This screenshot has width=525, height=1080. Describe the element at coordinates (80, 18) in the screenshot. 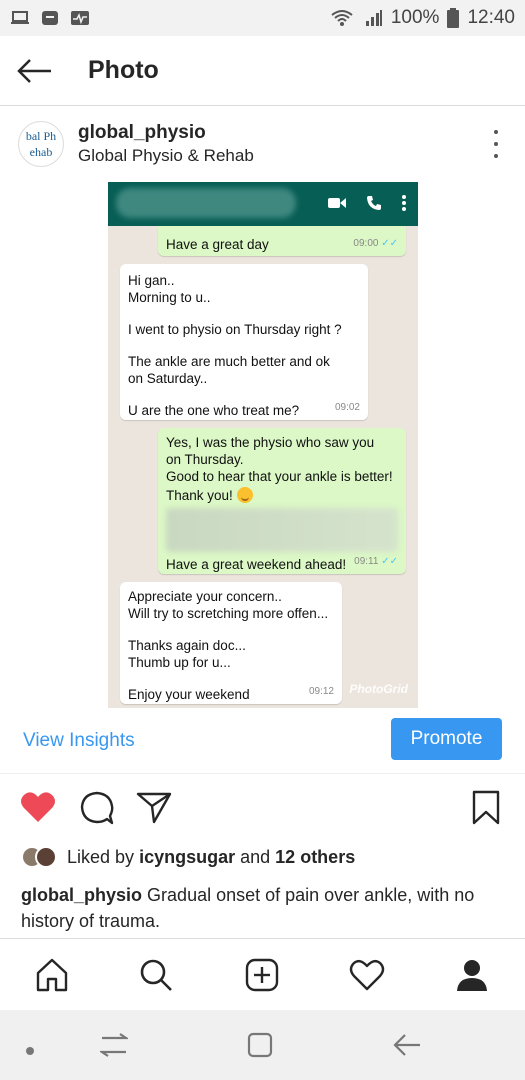

I see `activity-icon` at that location.